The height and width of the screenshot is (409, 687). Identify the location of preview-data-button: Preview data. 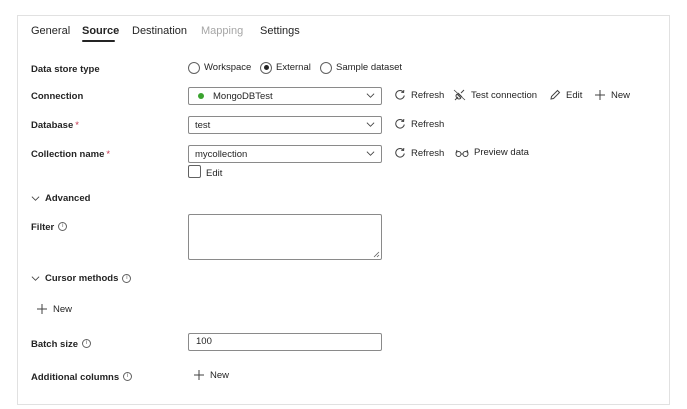
(492, 152).